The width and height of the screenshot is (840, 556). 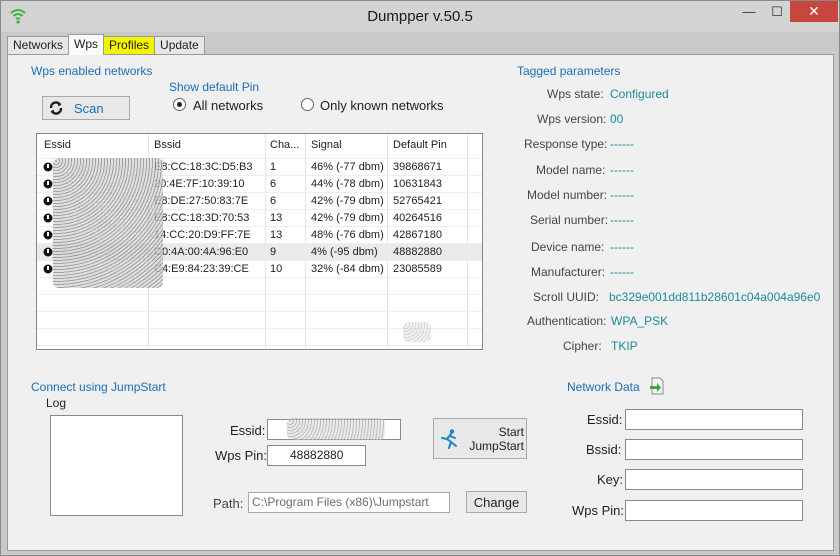 I want to click on path-field: C:\Program Files (x86)\Jumpstart, so click(x=349, y=502).